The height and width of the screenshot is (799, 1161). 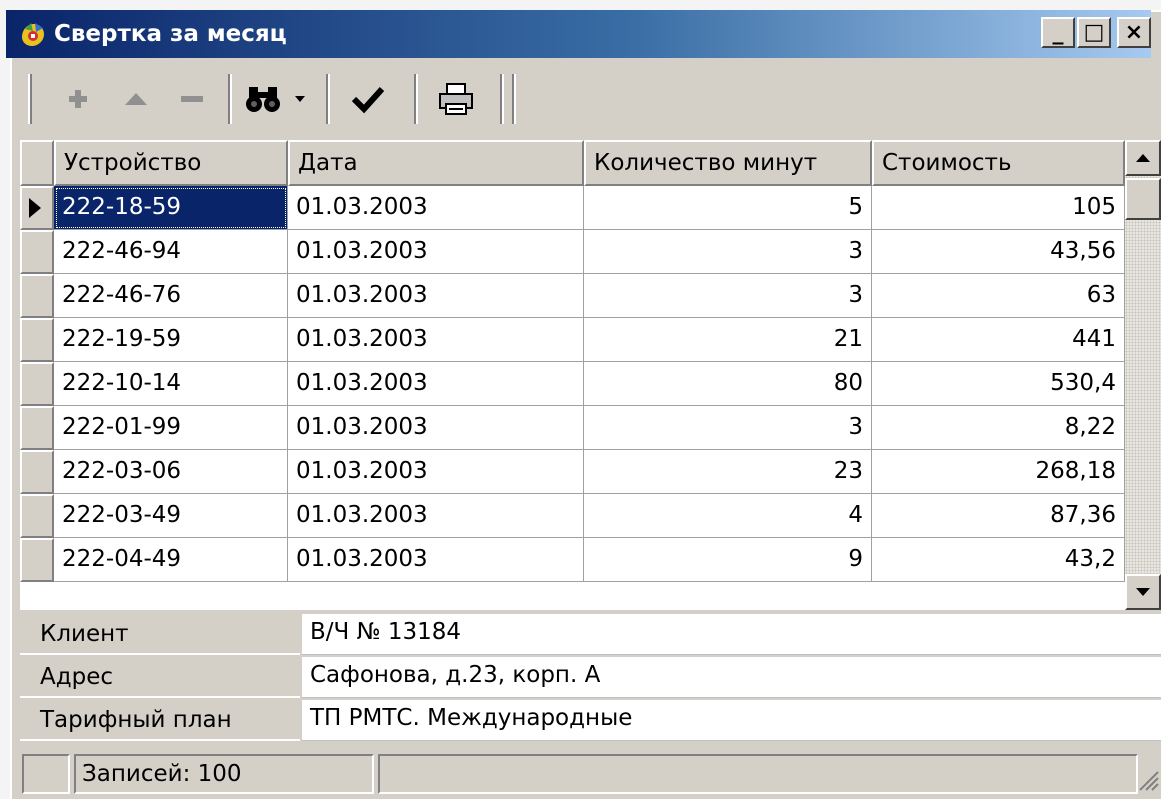 I want to click on resize-grip-icon, so click(x=1148, y=780).